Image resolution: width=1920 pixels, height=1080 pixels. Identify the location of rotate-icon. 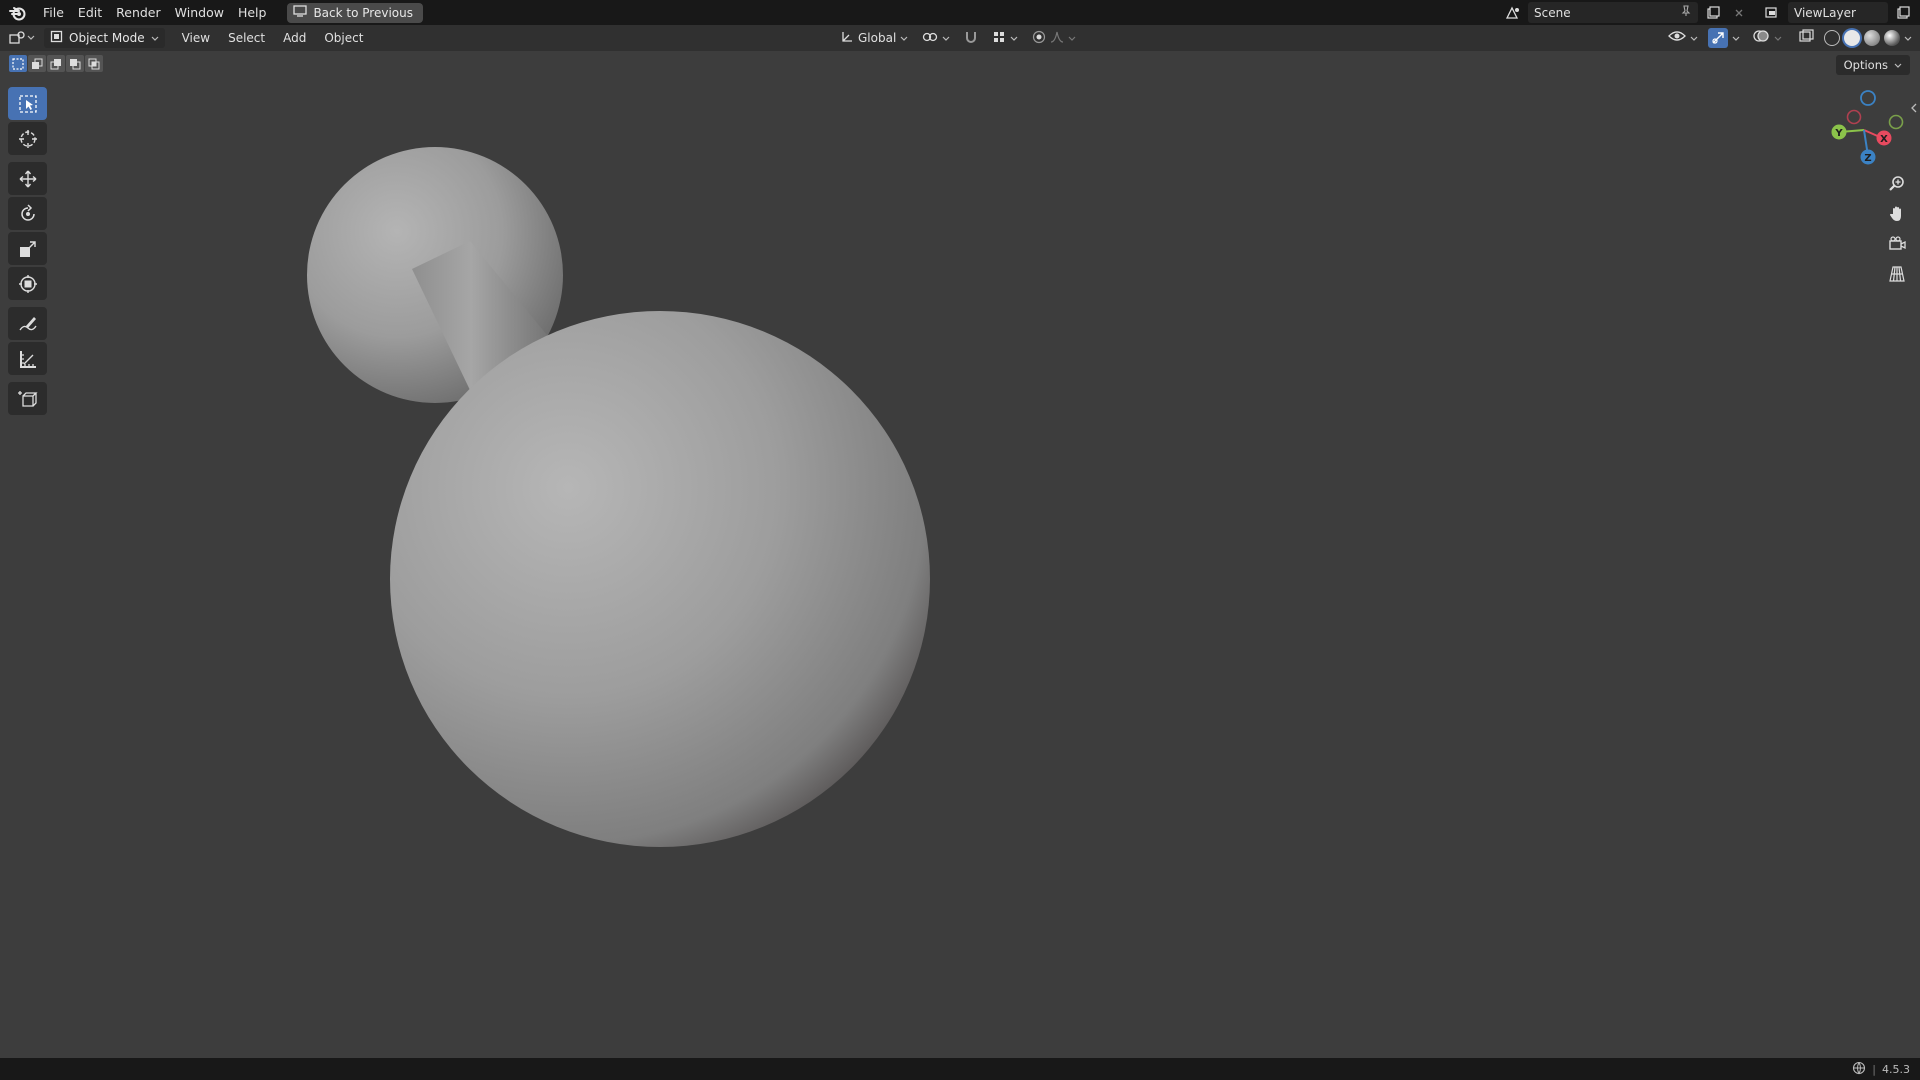
(27, 212).